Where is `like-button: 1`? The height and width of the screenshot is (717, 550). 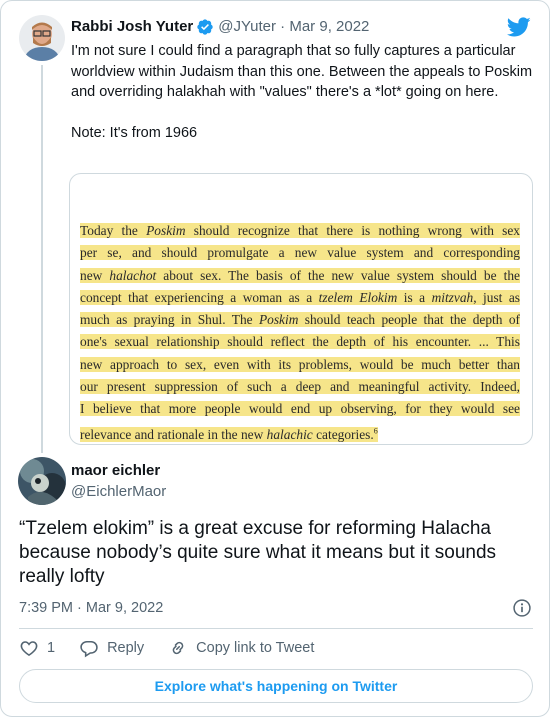 like-button: 1 is located at coordinates (37, 648).